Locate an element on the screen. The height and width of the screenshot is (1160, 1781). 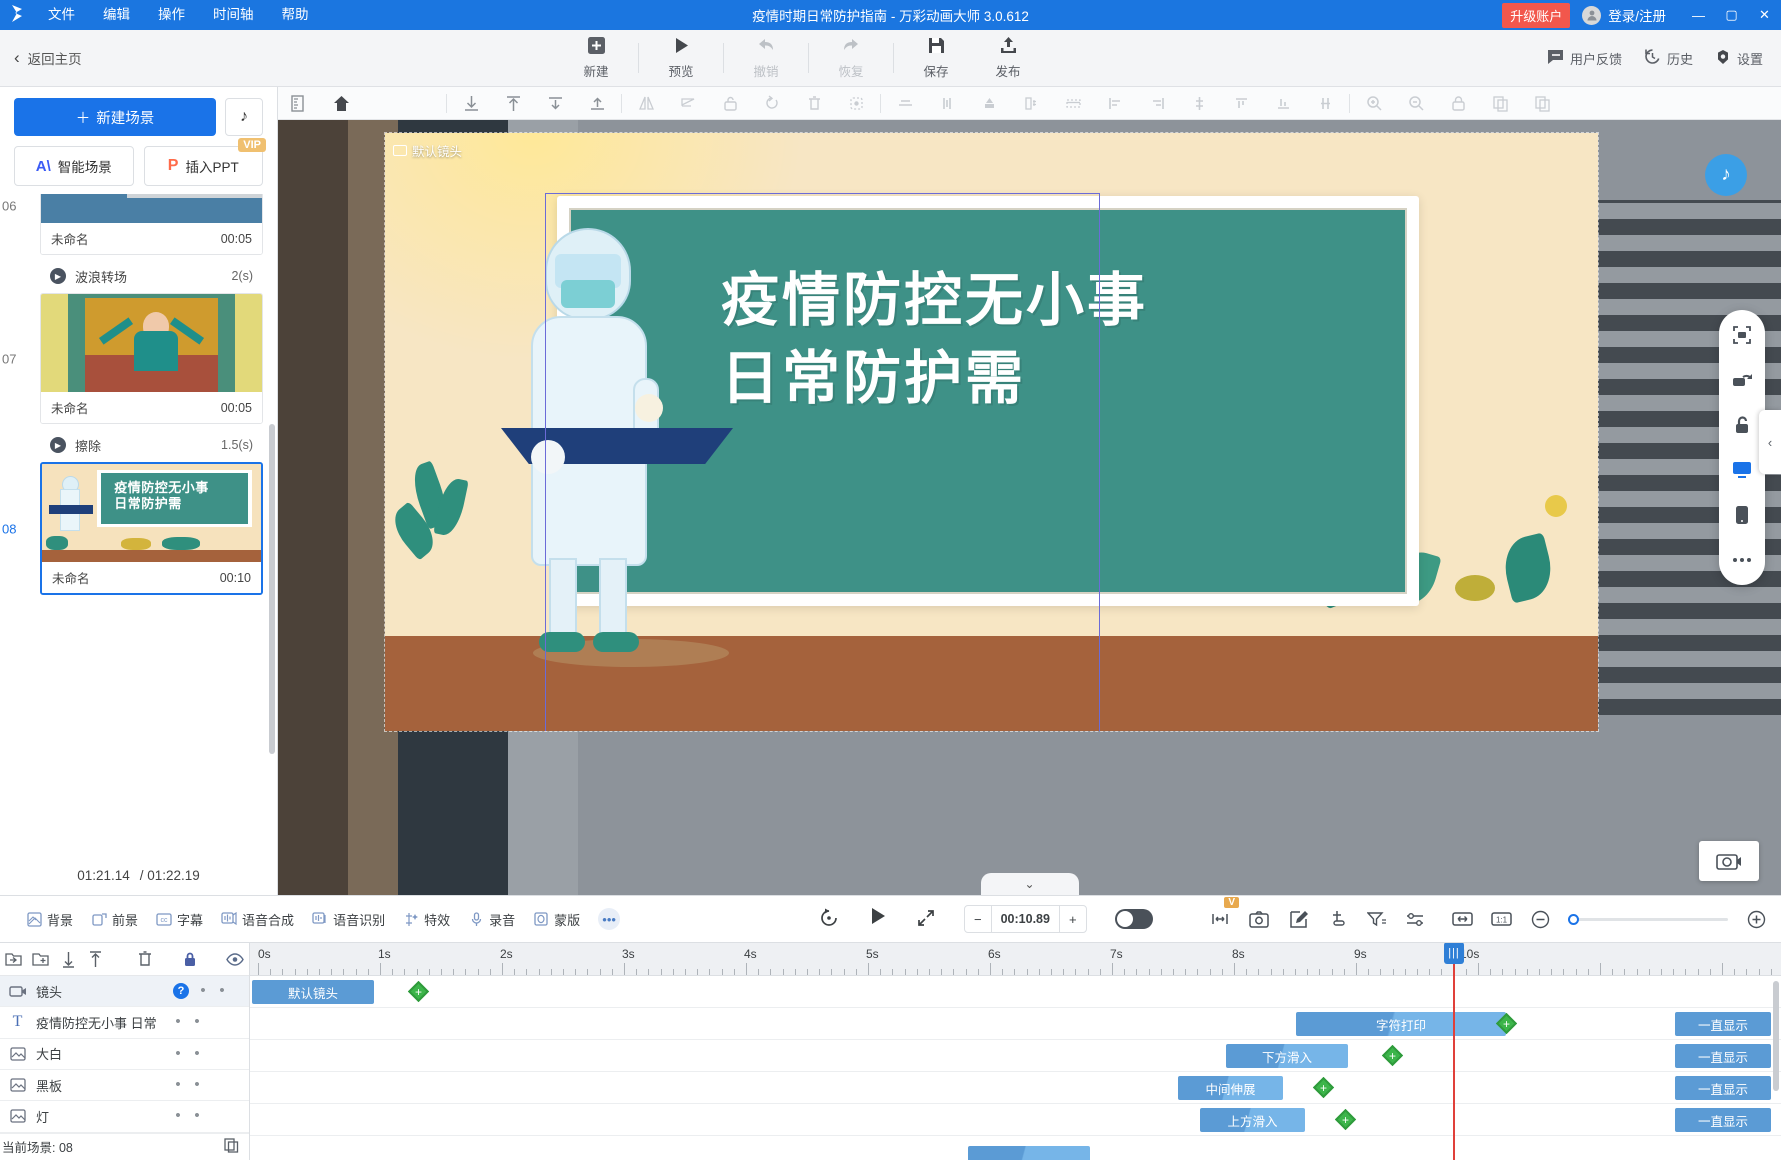
timeline-row-camera: 默认镜头 is located at coordinates (1015, 992).